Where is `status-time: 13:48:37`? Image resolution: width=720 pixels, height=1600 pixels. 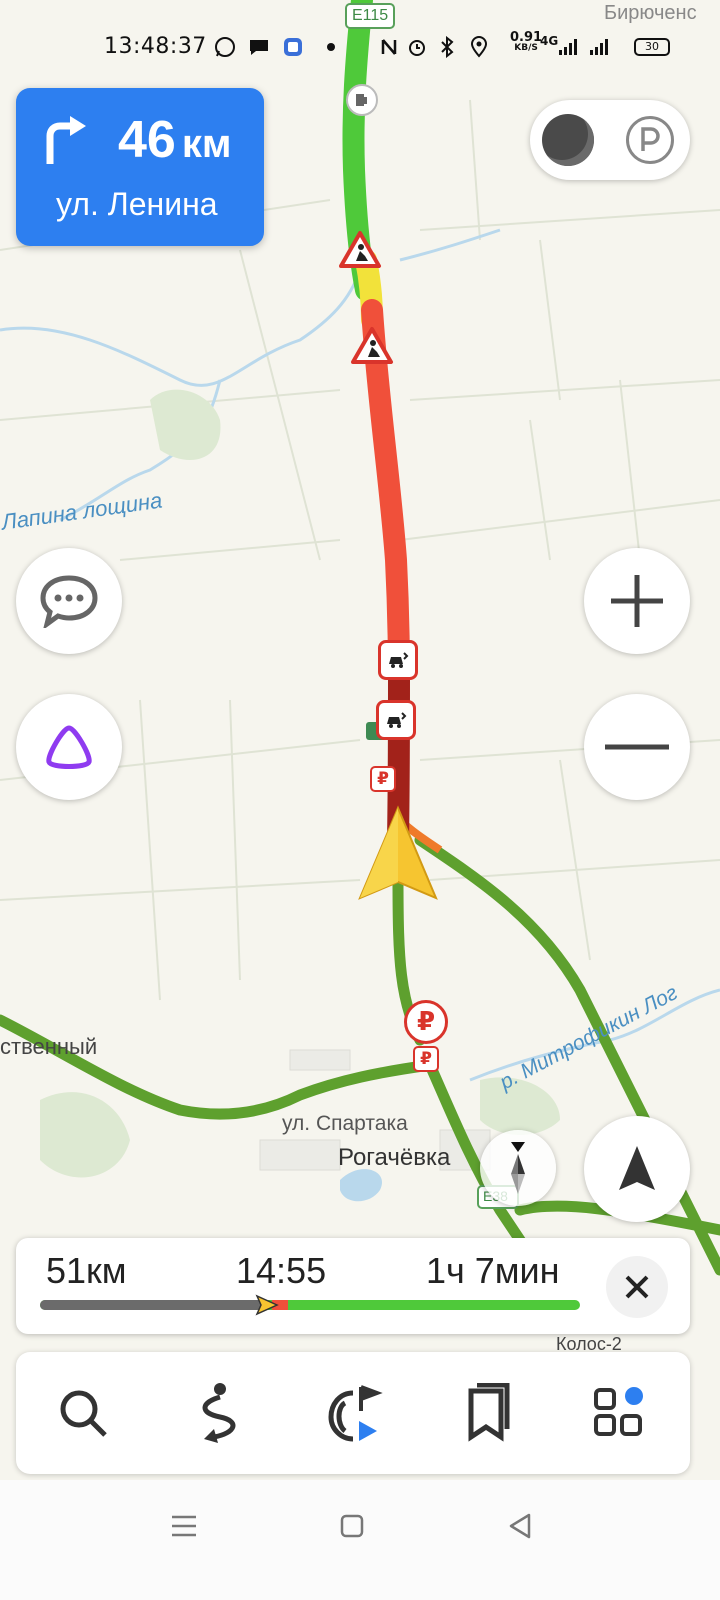 status-time: 13:48:37 is located at coordinates (155, 46).